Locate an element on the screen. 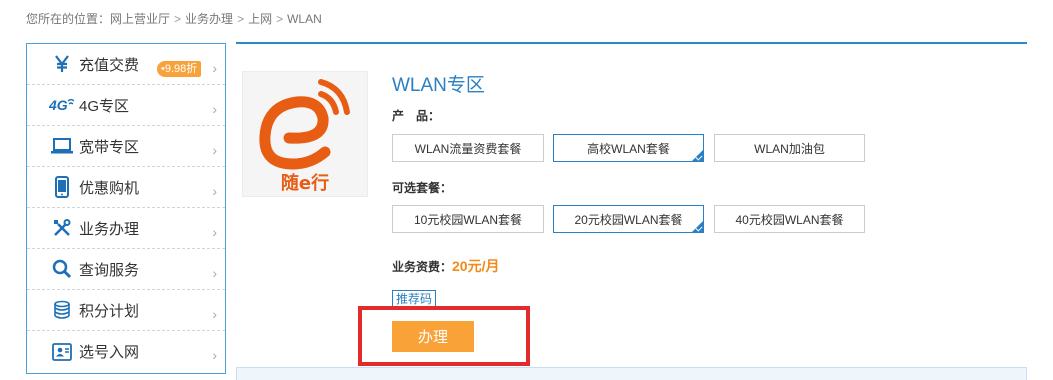 The width and height of the screenshot is (1053, 380). product-option-wlan-addon: WLAN加油包 is located at coordinates (789, 148).